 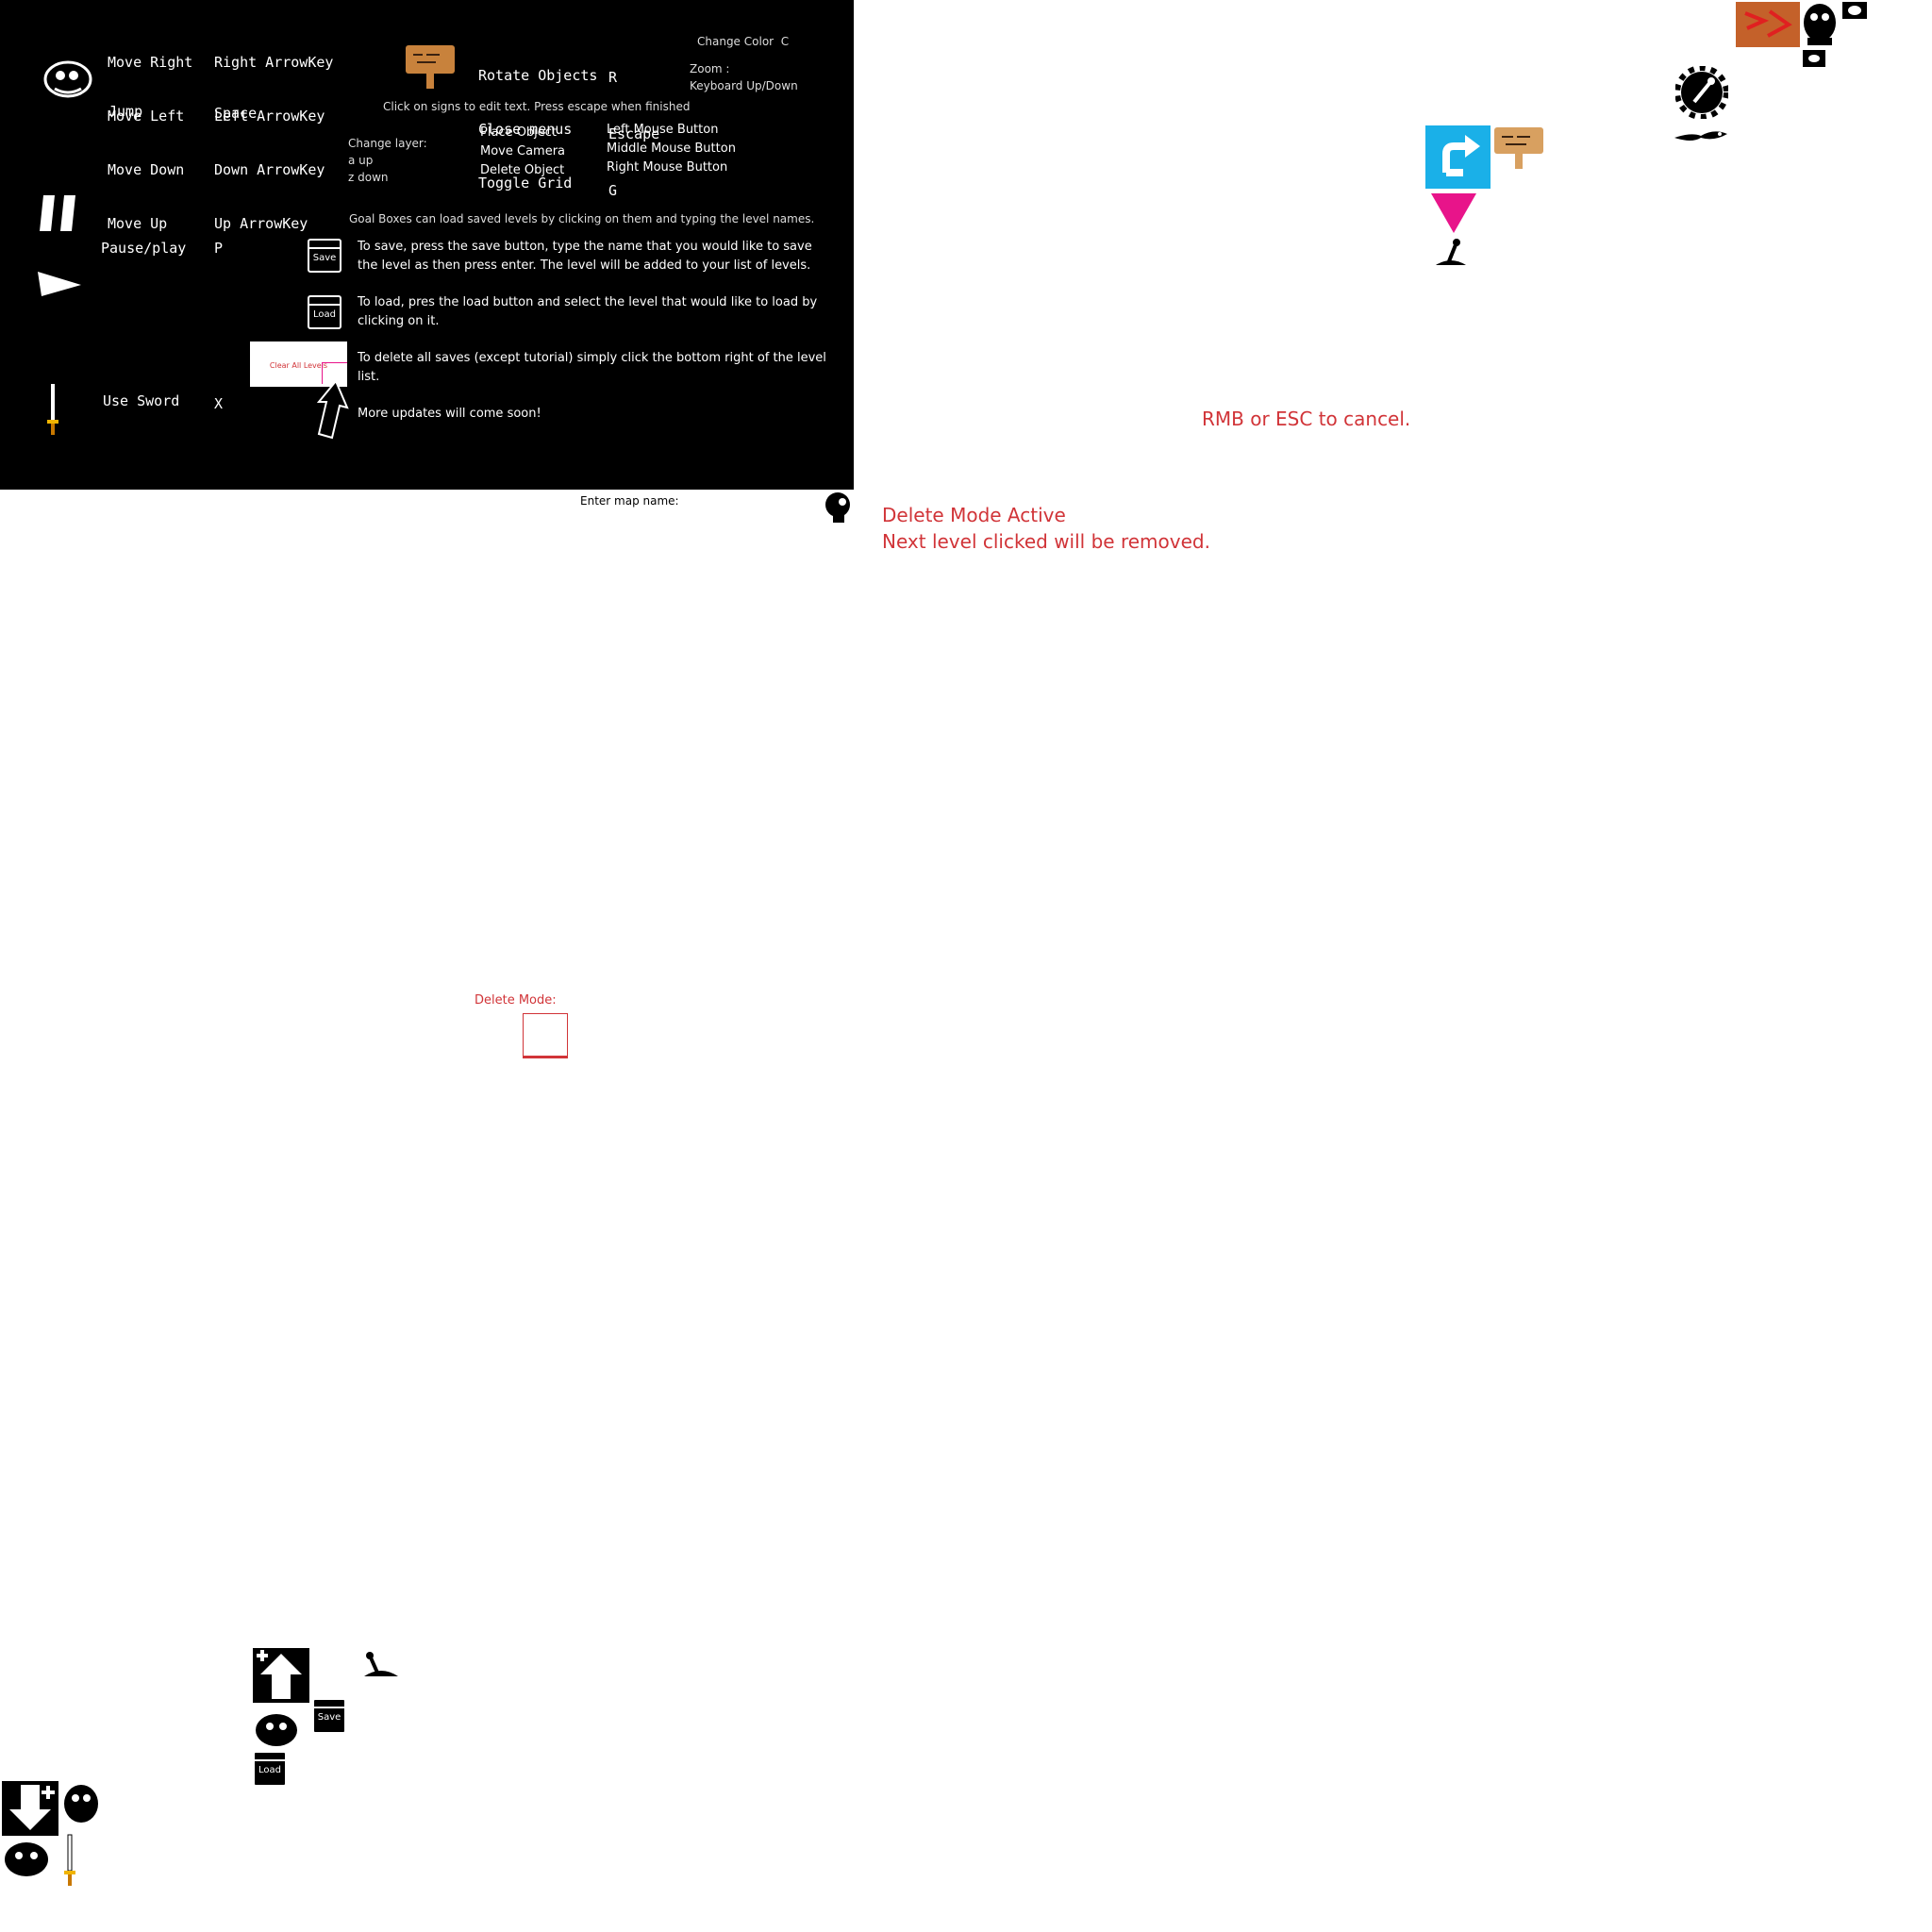 What do you see at coordinates (388, 160) in the screenshot?
I see `layer-info: Change layer: a up z down` at bounding box center [388, 160].